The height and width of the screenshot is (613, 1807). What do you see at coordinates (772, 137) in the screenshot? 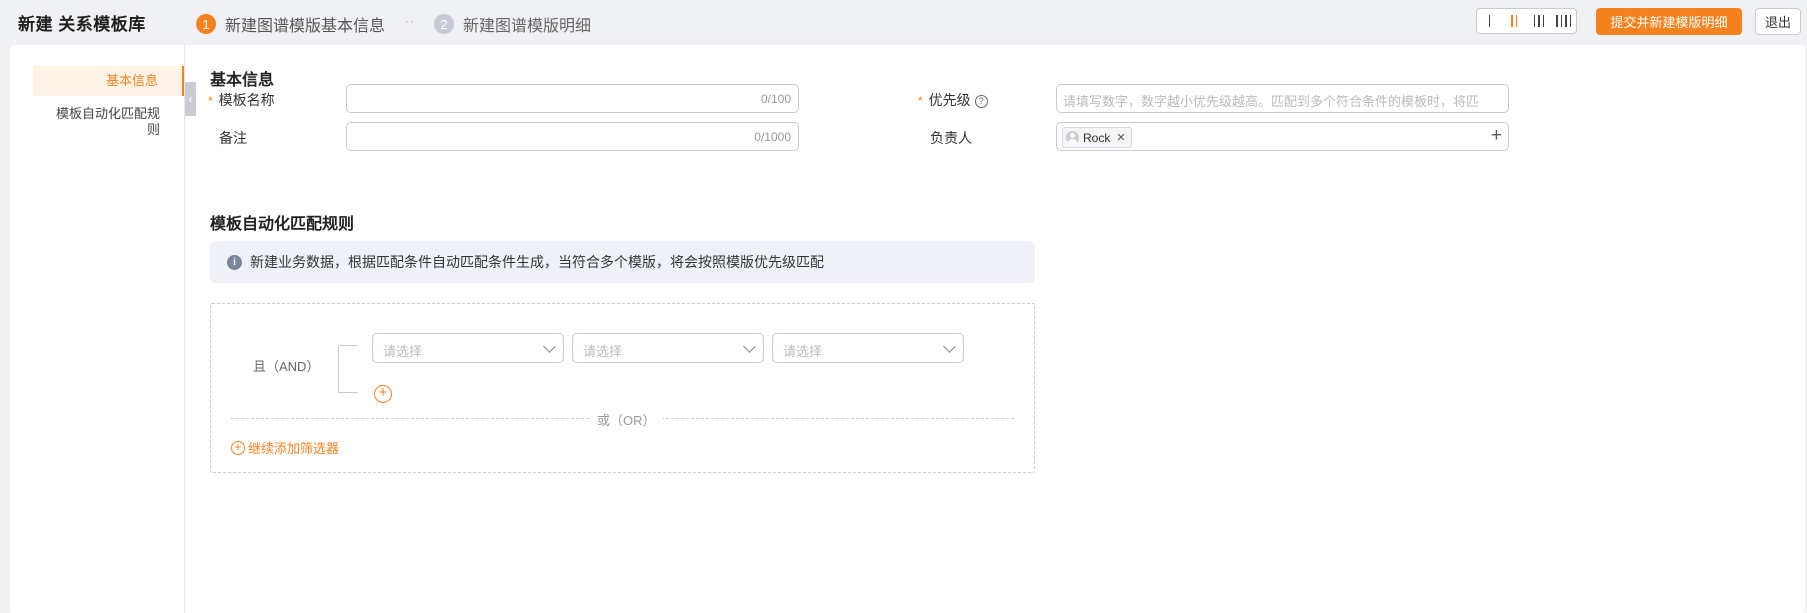
I see `remark-char-count: 0/1000` at bounding box center [772, 137].